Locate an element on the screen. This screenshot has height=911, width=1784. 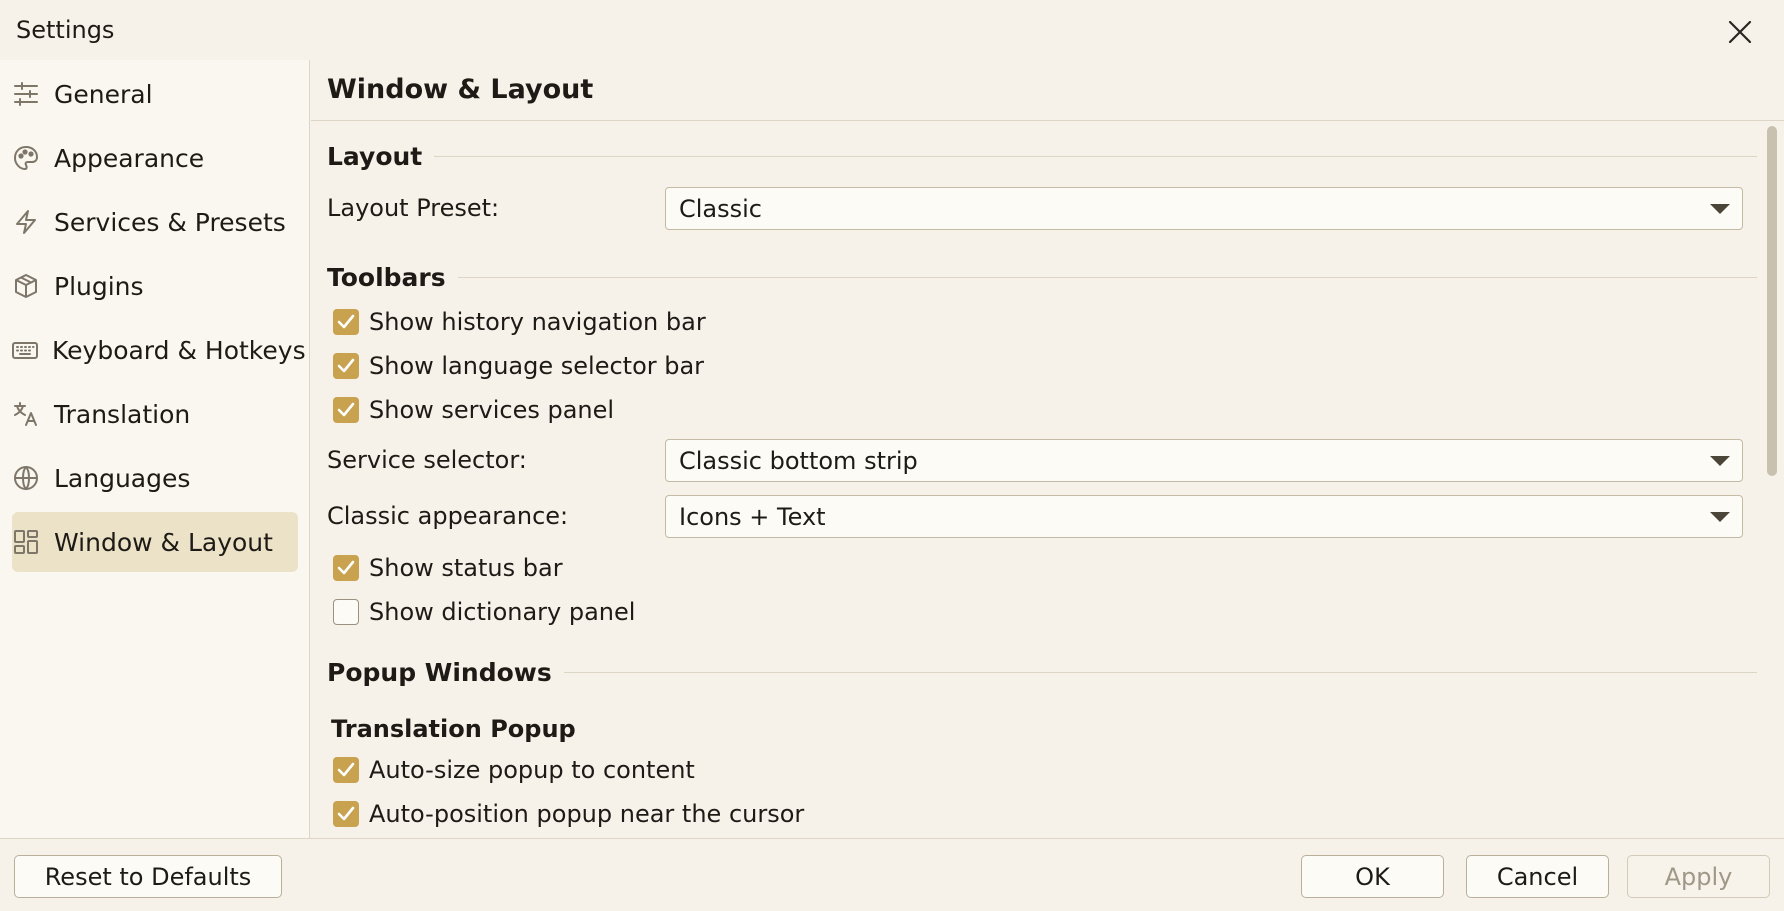
sidebar-item-general: General is located at coordinates (155, 94).